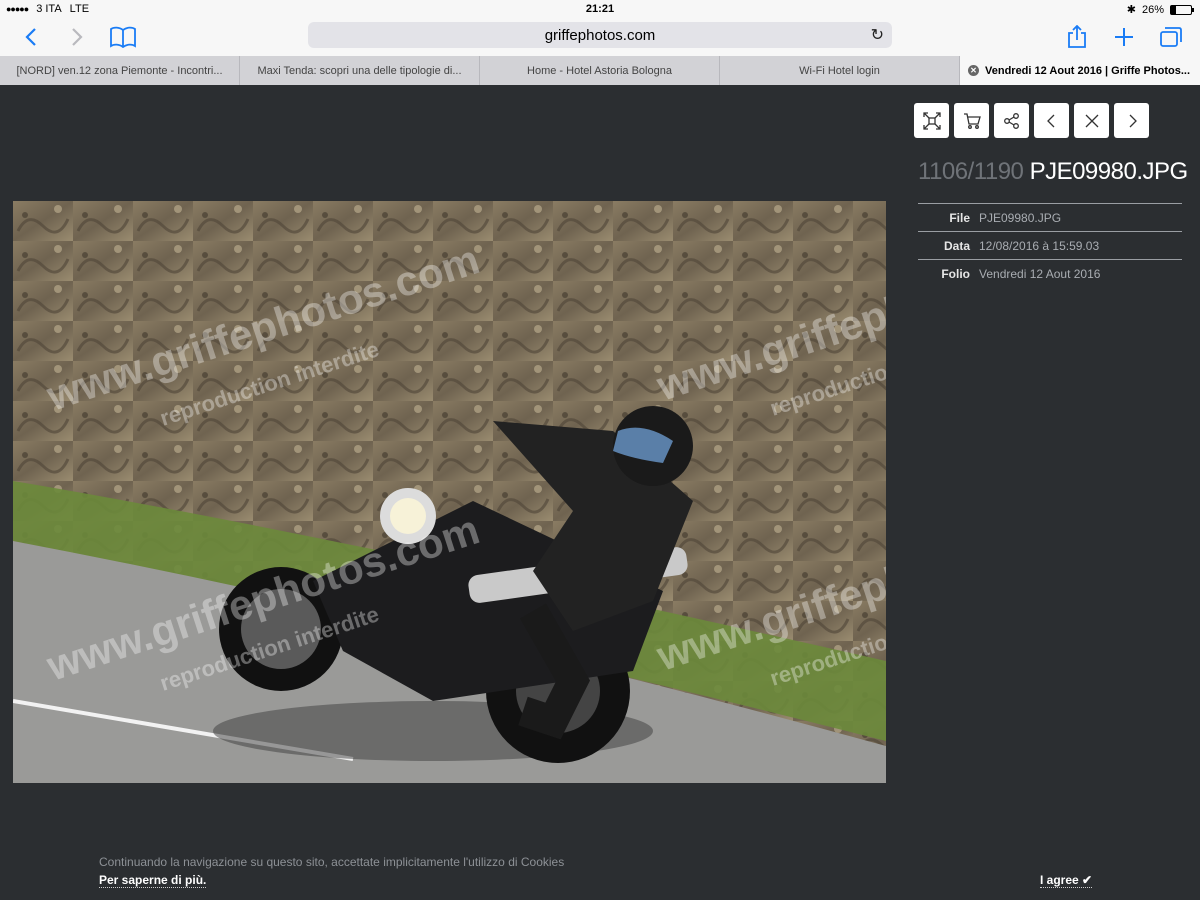 The image size is (1200, 900). What do you see at coordinates (123, 37) in the screenshot?
I see `bookmarks-icon` at bounding box center [123, 37].